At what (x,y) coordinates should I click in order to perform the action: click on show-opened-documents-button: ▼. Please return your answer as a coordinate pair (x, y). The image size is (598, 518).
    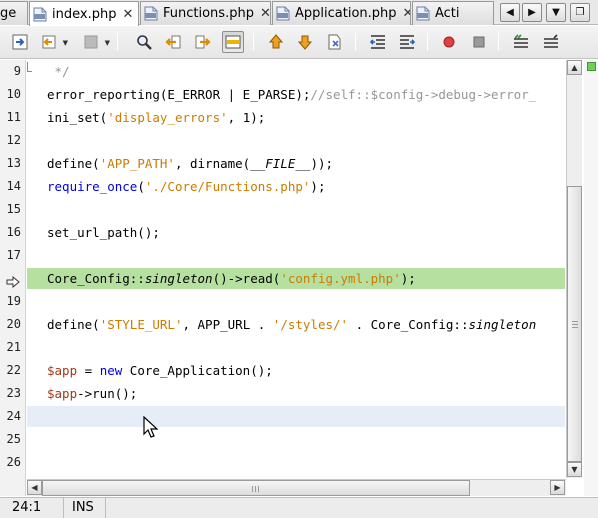
    Looking at the image, I should click on (556, 12).